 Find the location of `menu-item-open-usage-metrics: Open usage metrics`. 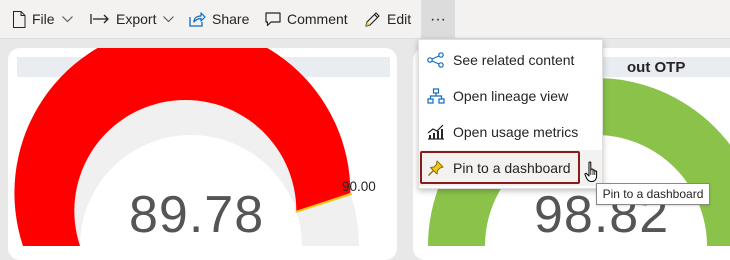

menu-item-open-usage-metrics: Open usage metrics is located at coordinates (510, 132).